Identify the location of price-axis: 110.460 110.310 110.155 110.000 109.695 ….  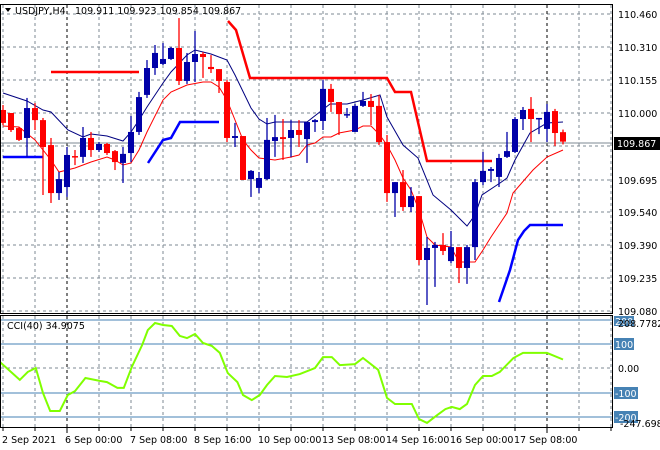
(637, 164).